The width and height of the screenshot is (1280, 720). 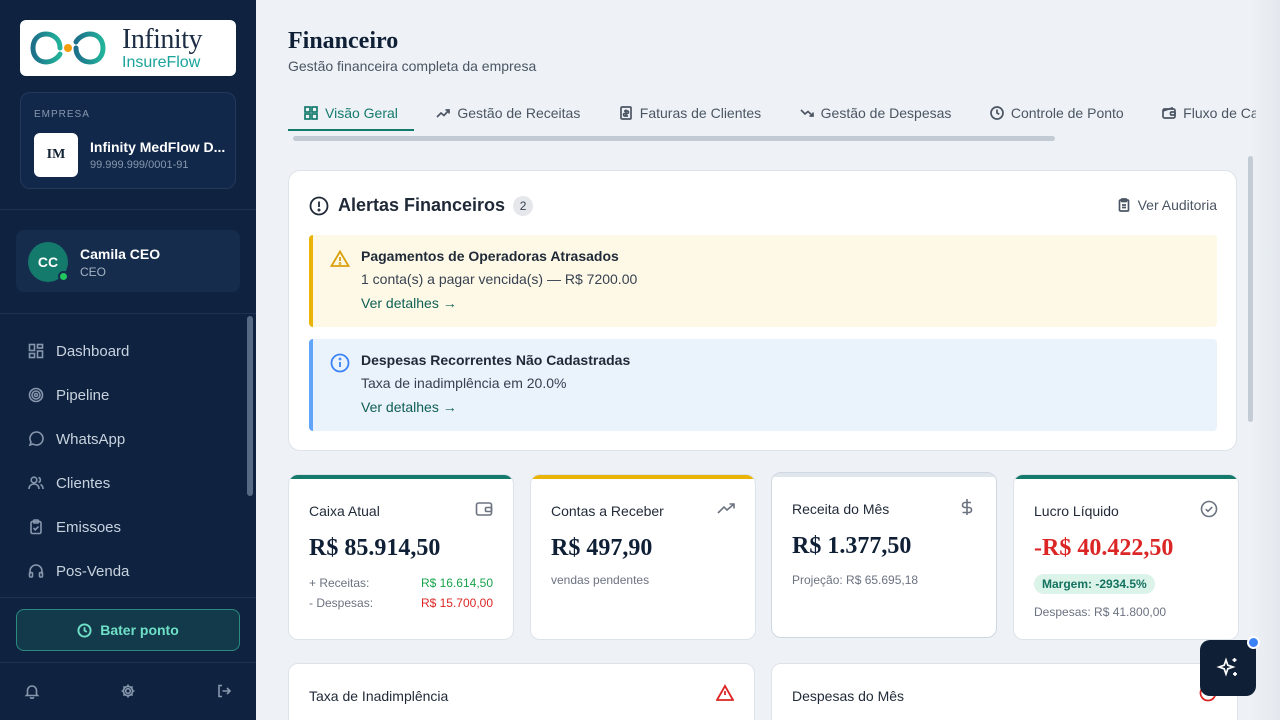 What do you see at coordinates (91, 439) in the screenshot?
I see `sidebar-item-label: WhatsApp` at bounding box center [91, 439].